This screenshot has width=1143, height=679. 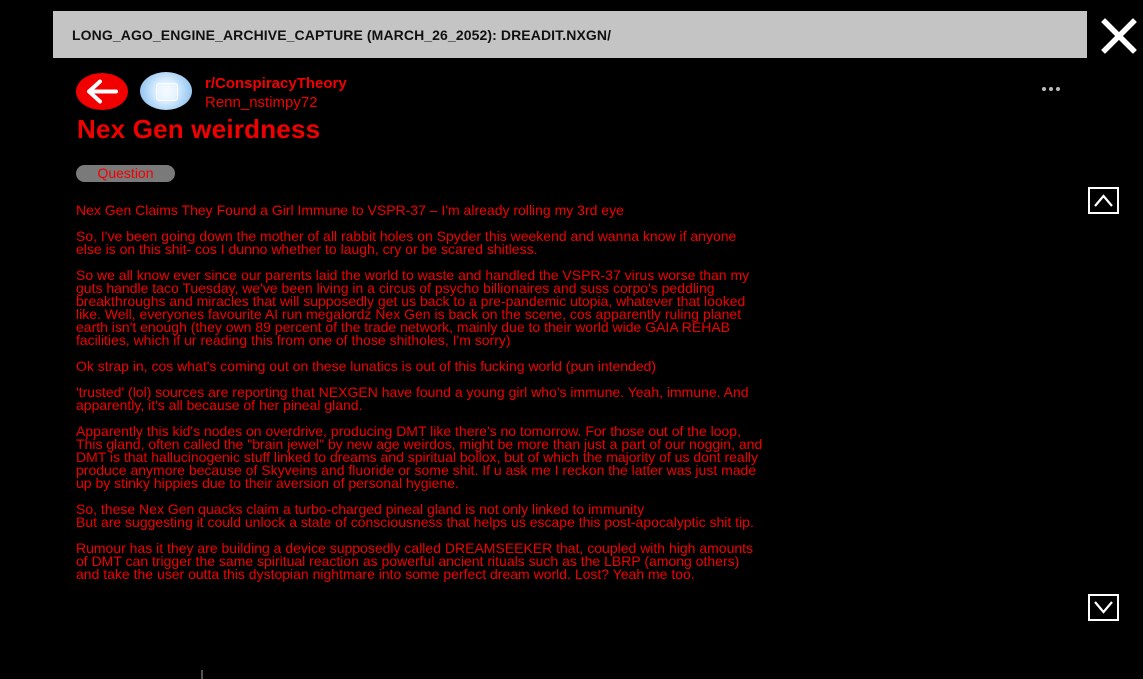 What do you see at coordinates (261, 102) in the screenshot?
I see `author-link: Renn_nstimpy72` at bounding box center [261, 102].